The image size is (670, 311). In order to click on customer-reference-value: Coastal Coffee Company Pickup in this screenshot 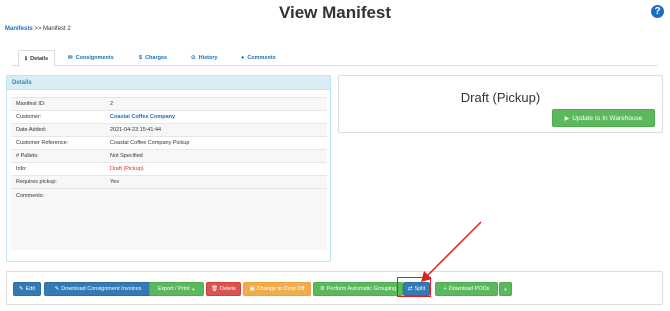, I will do `click(150, 143)`.